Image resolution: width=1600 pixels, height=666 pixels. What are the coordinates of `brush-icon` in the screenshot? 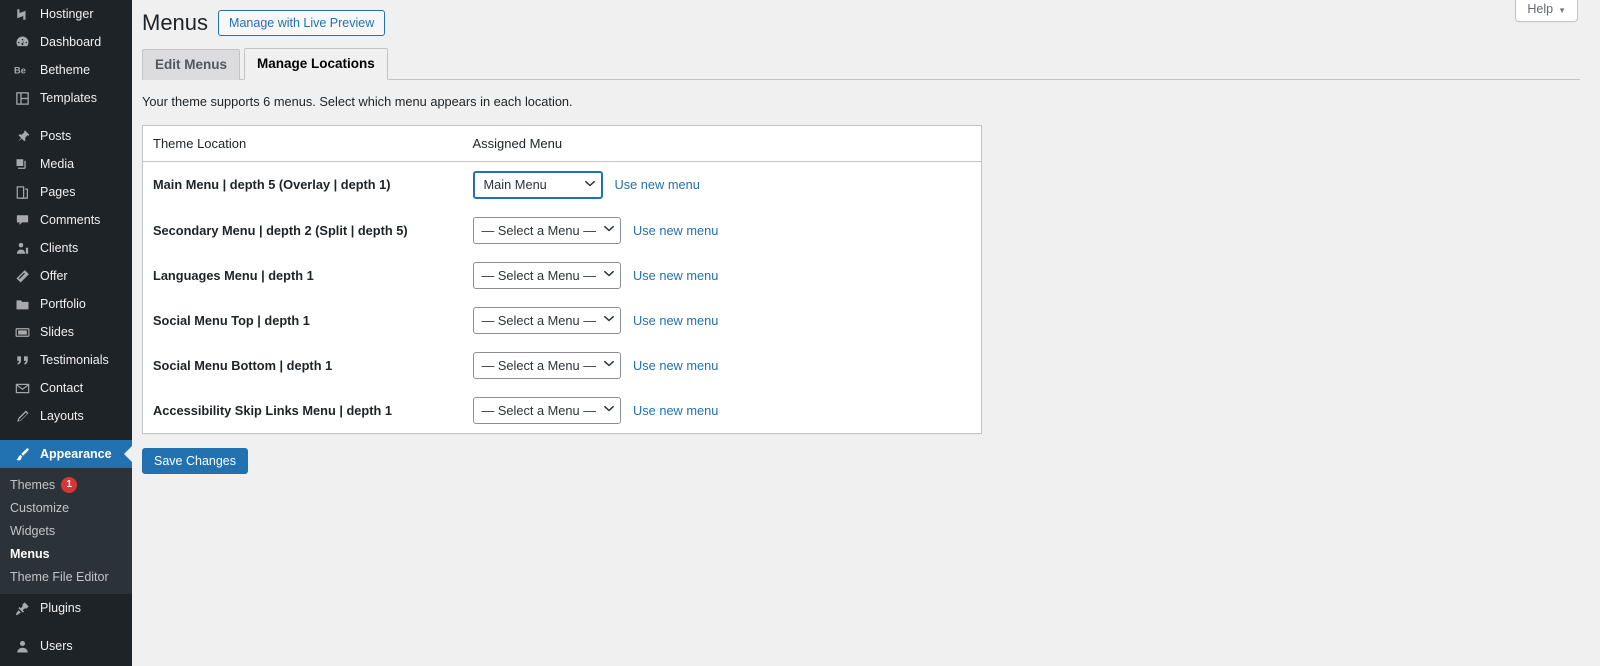 It's located at (22, 454).